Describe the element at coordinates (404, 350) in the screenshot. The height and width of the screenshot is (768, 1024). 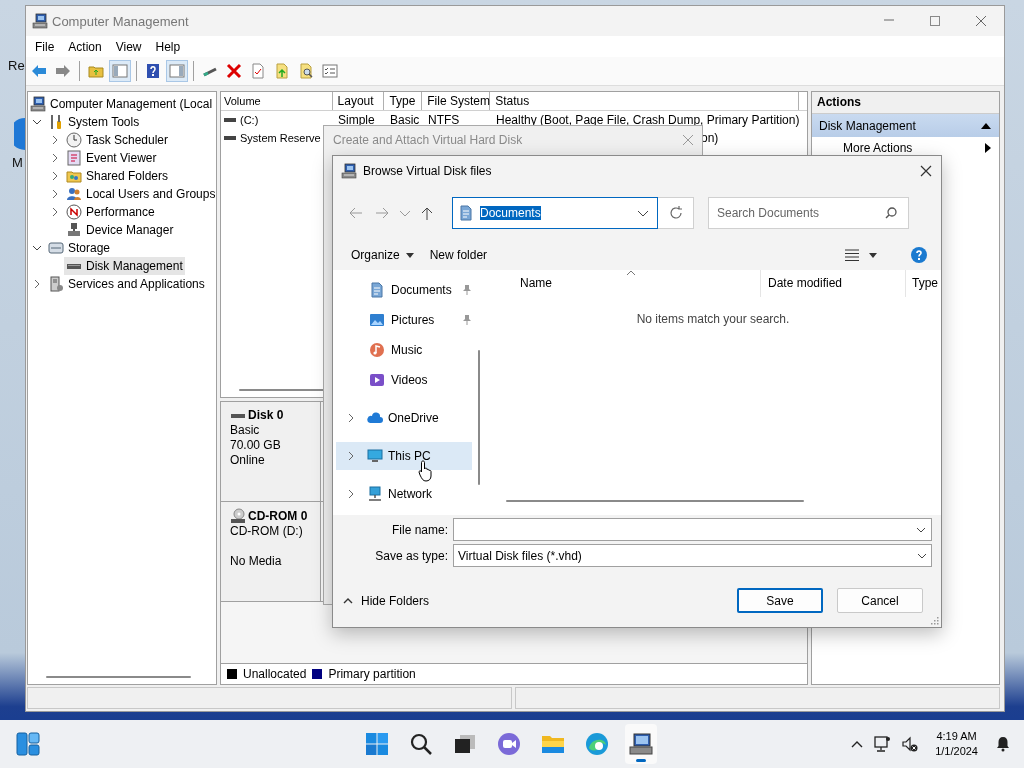
I see `navigation-item: Music` at that location.